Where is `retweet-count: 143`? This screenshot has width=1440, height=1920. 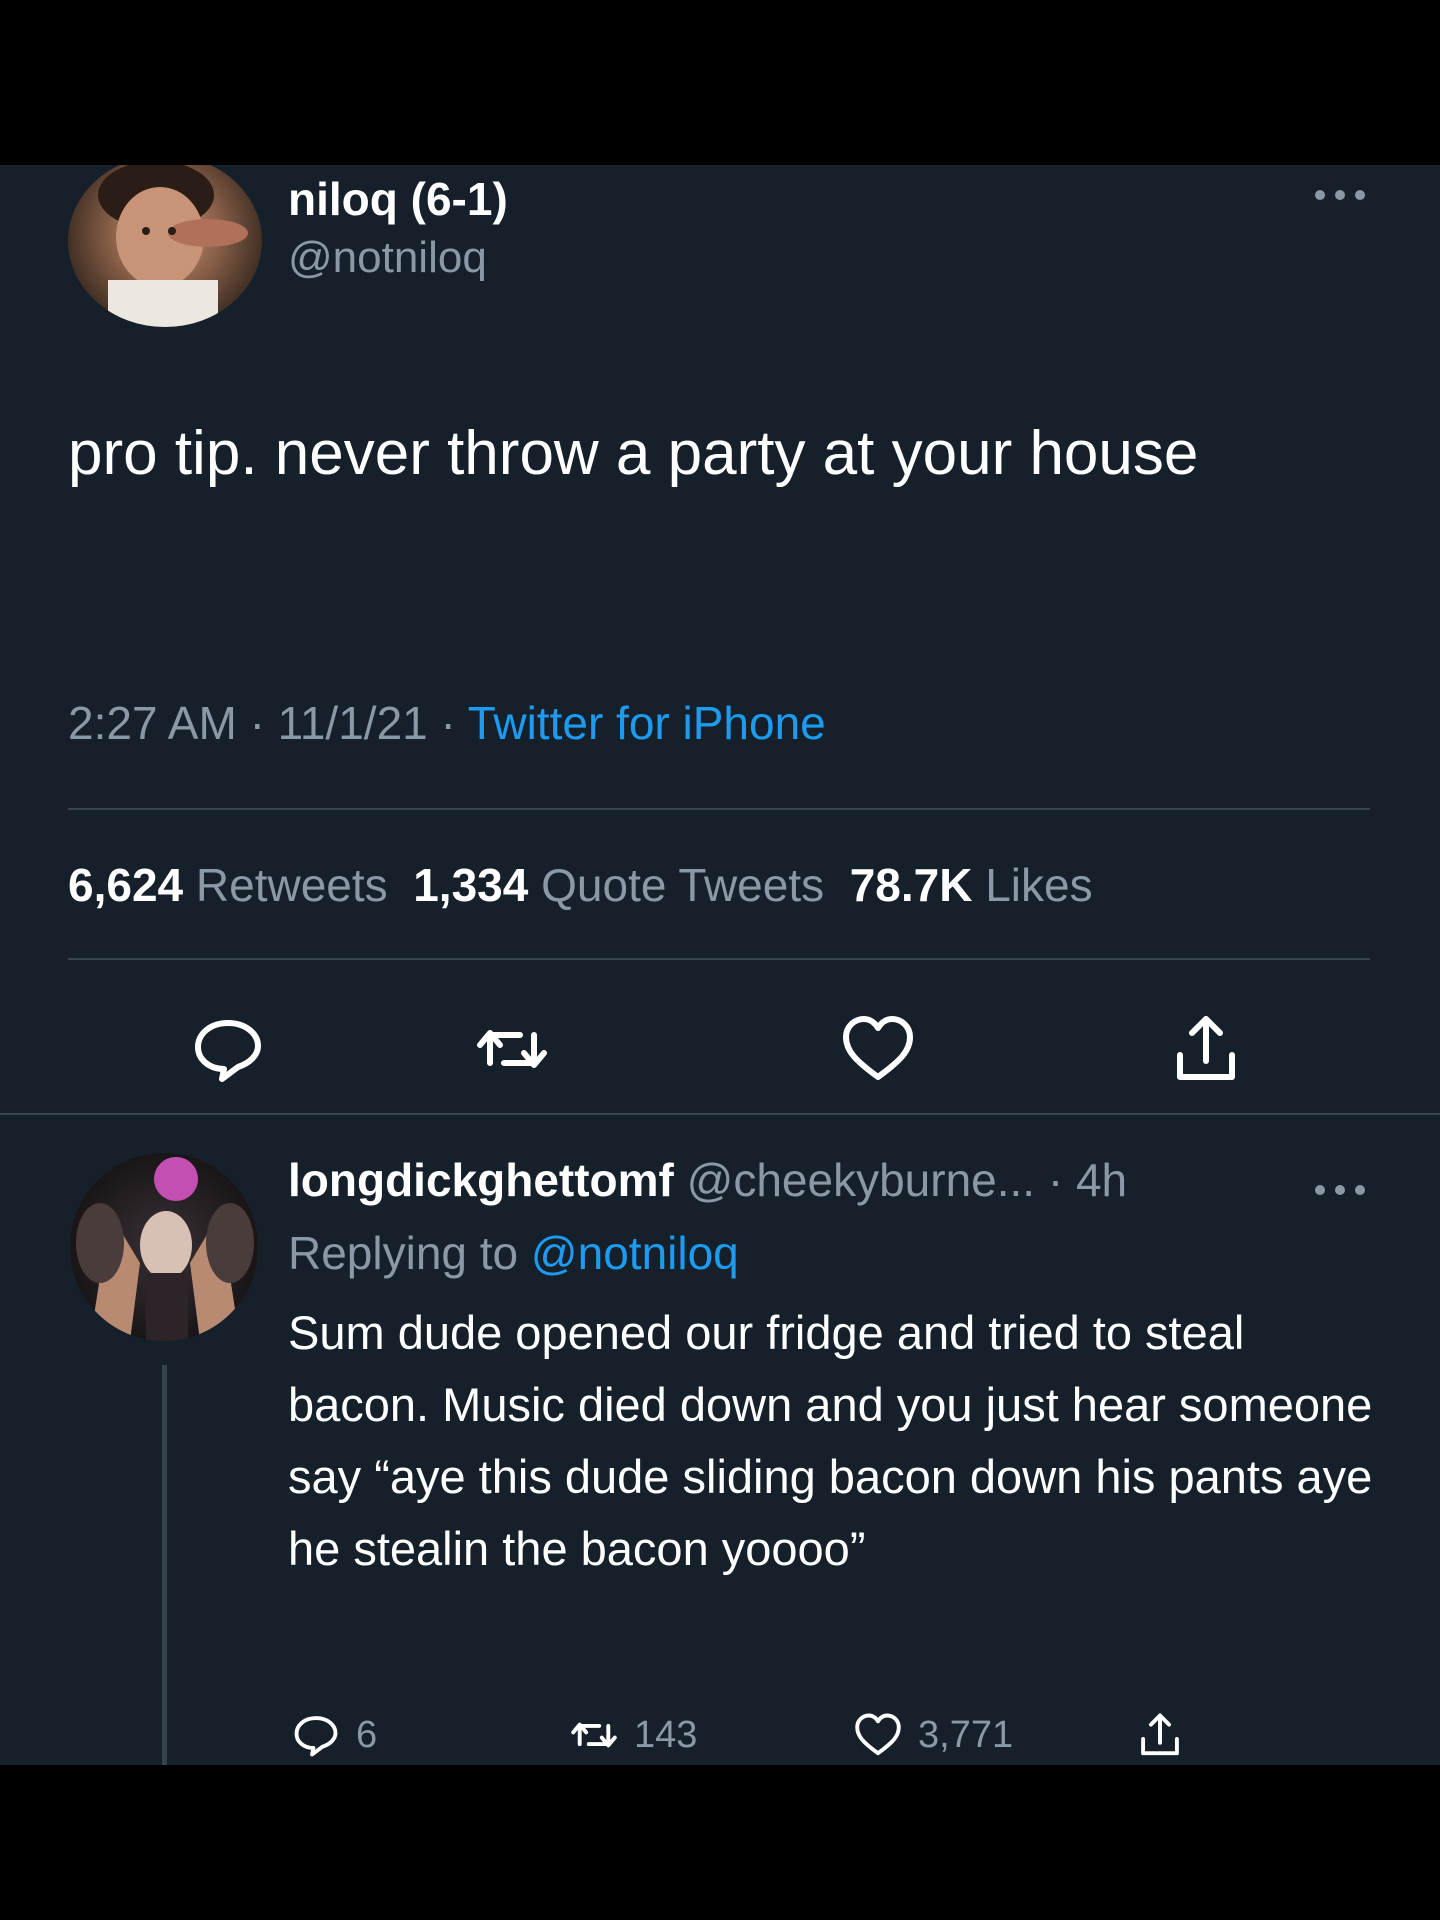
retweet-count: 143 is located at coordinates (666, 1734).